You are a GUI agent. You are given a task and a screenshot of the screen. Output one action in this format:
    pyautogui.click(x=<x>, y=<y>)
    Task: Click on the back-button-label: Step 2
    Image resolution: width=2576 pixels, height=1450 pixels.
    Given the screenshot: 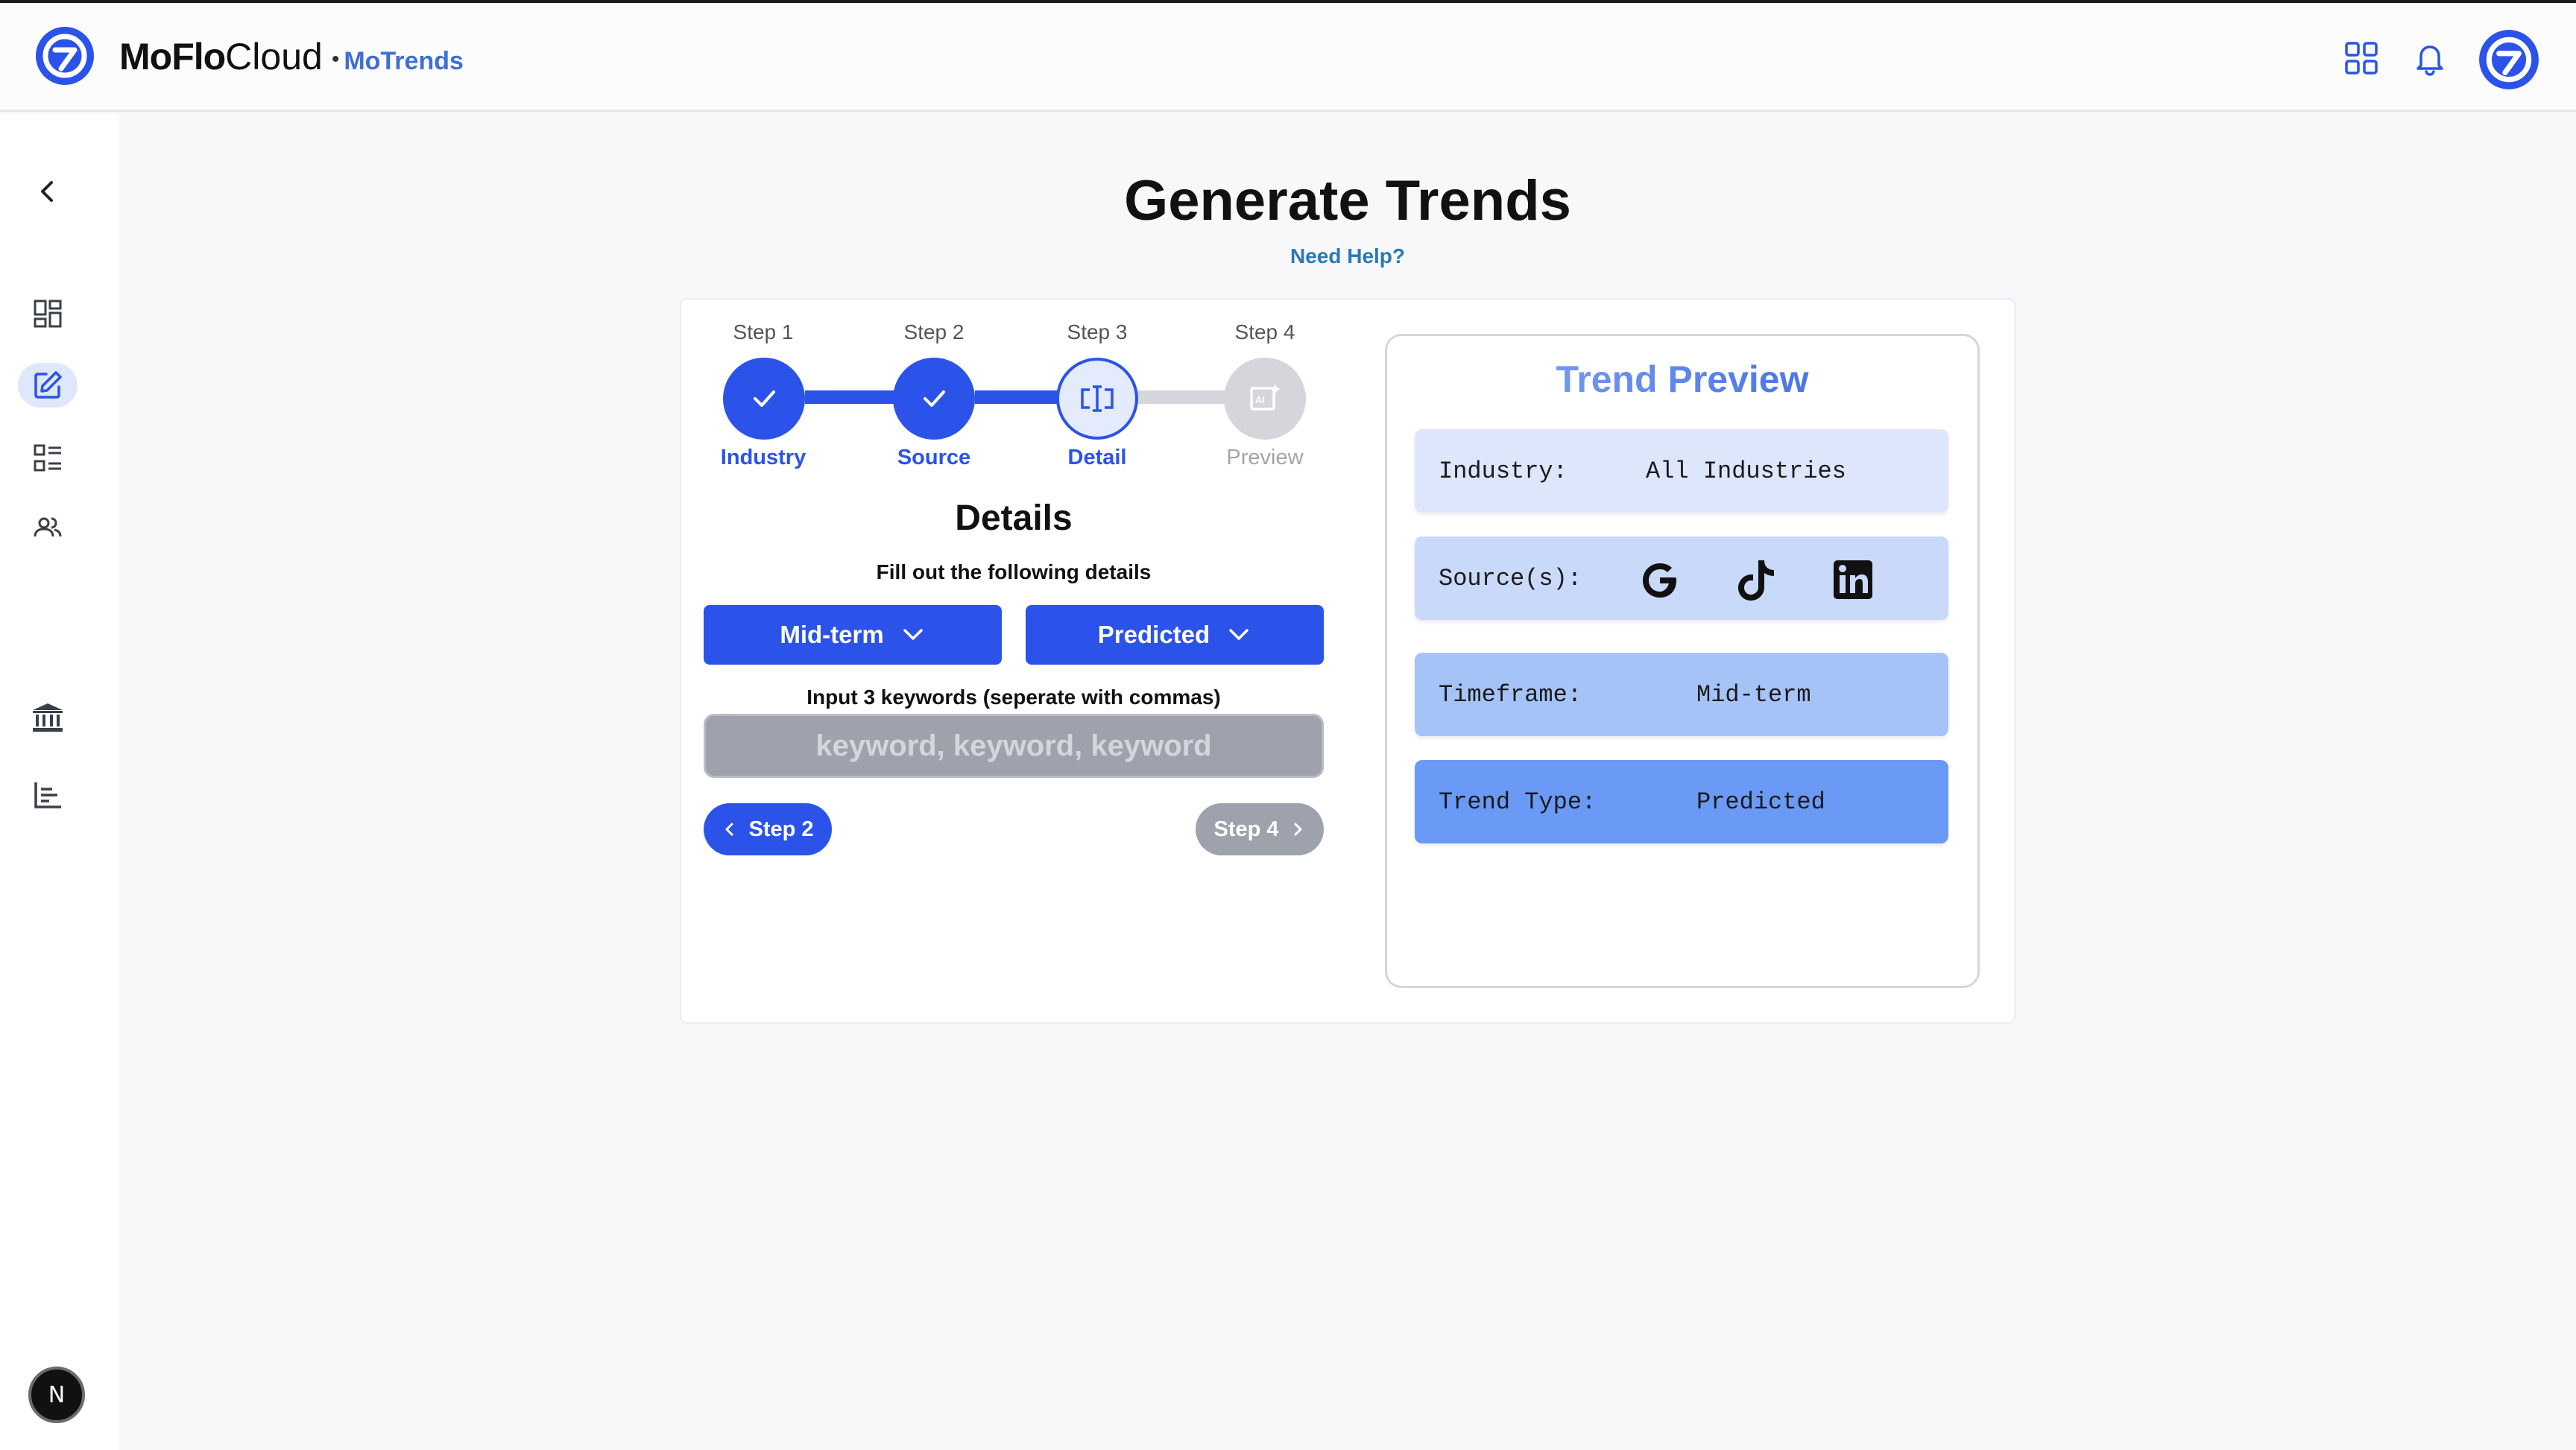 What is the action you would take?
    pyautogui.click(x=781, y=829)
    